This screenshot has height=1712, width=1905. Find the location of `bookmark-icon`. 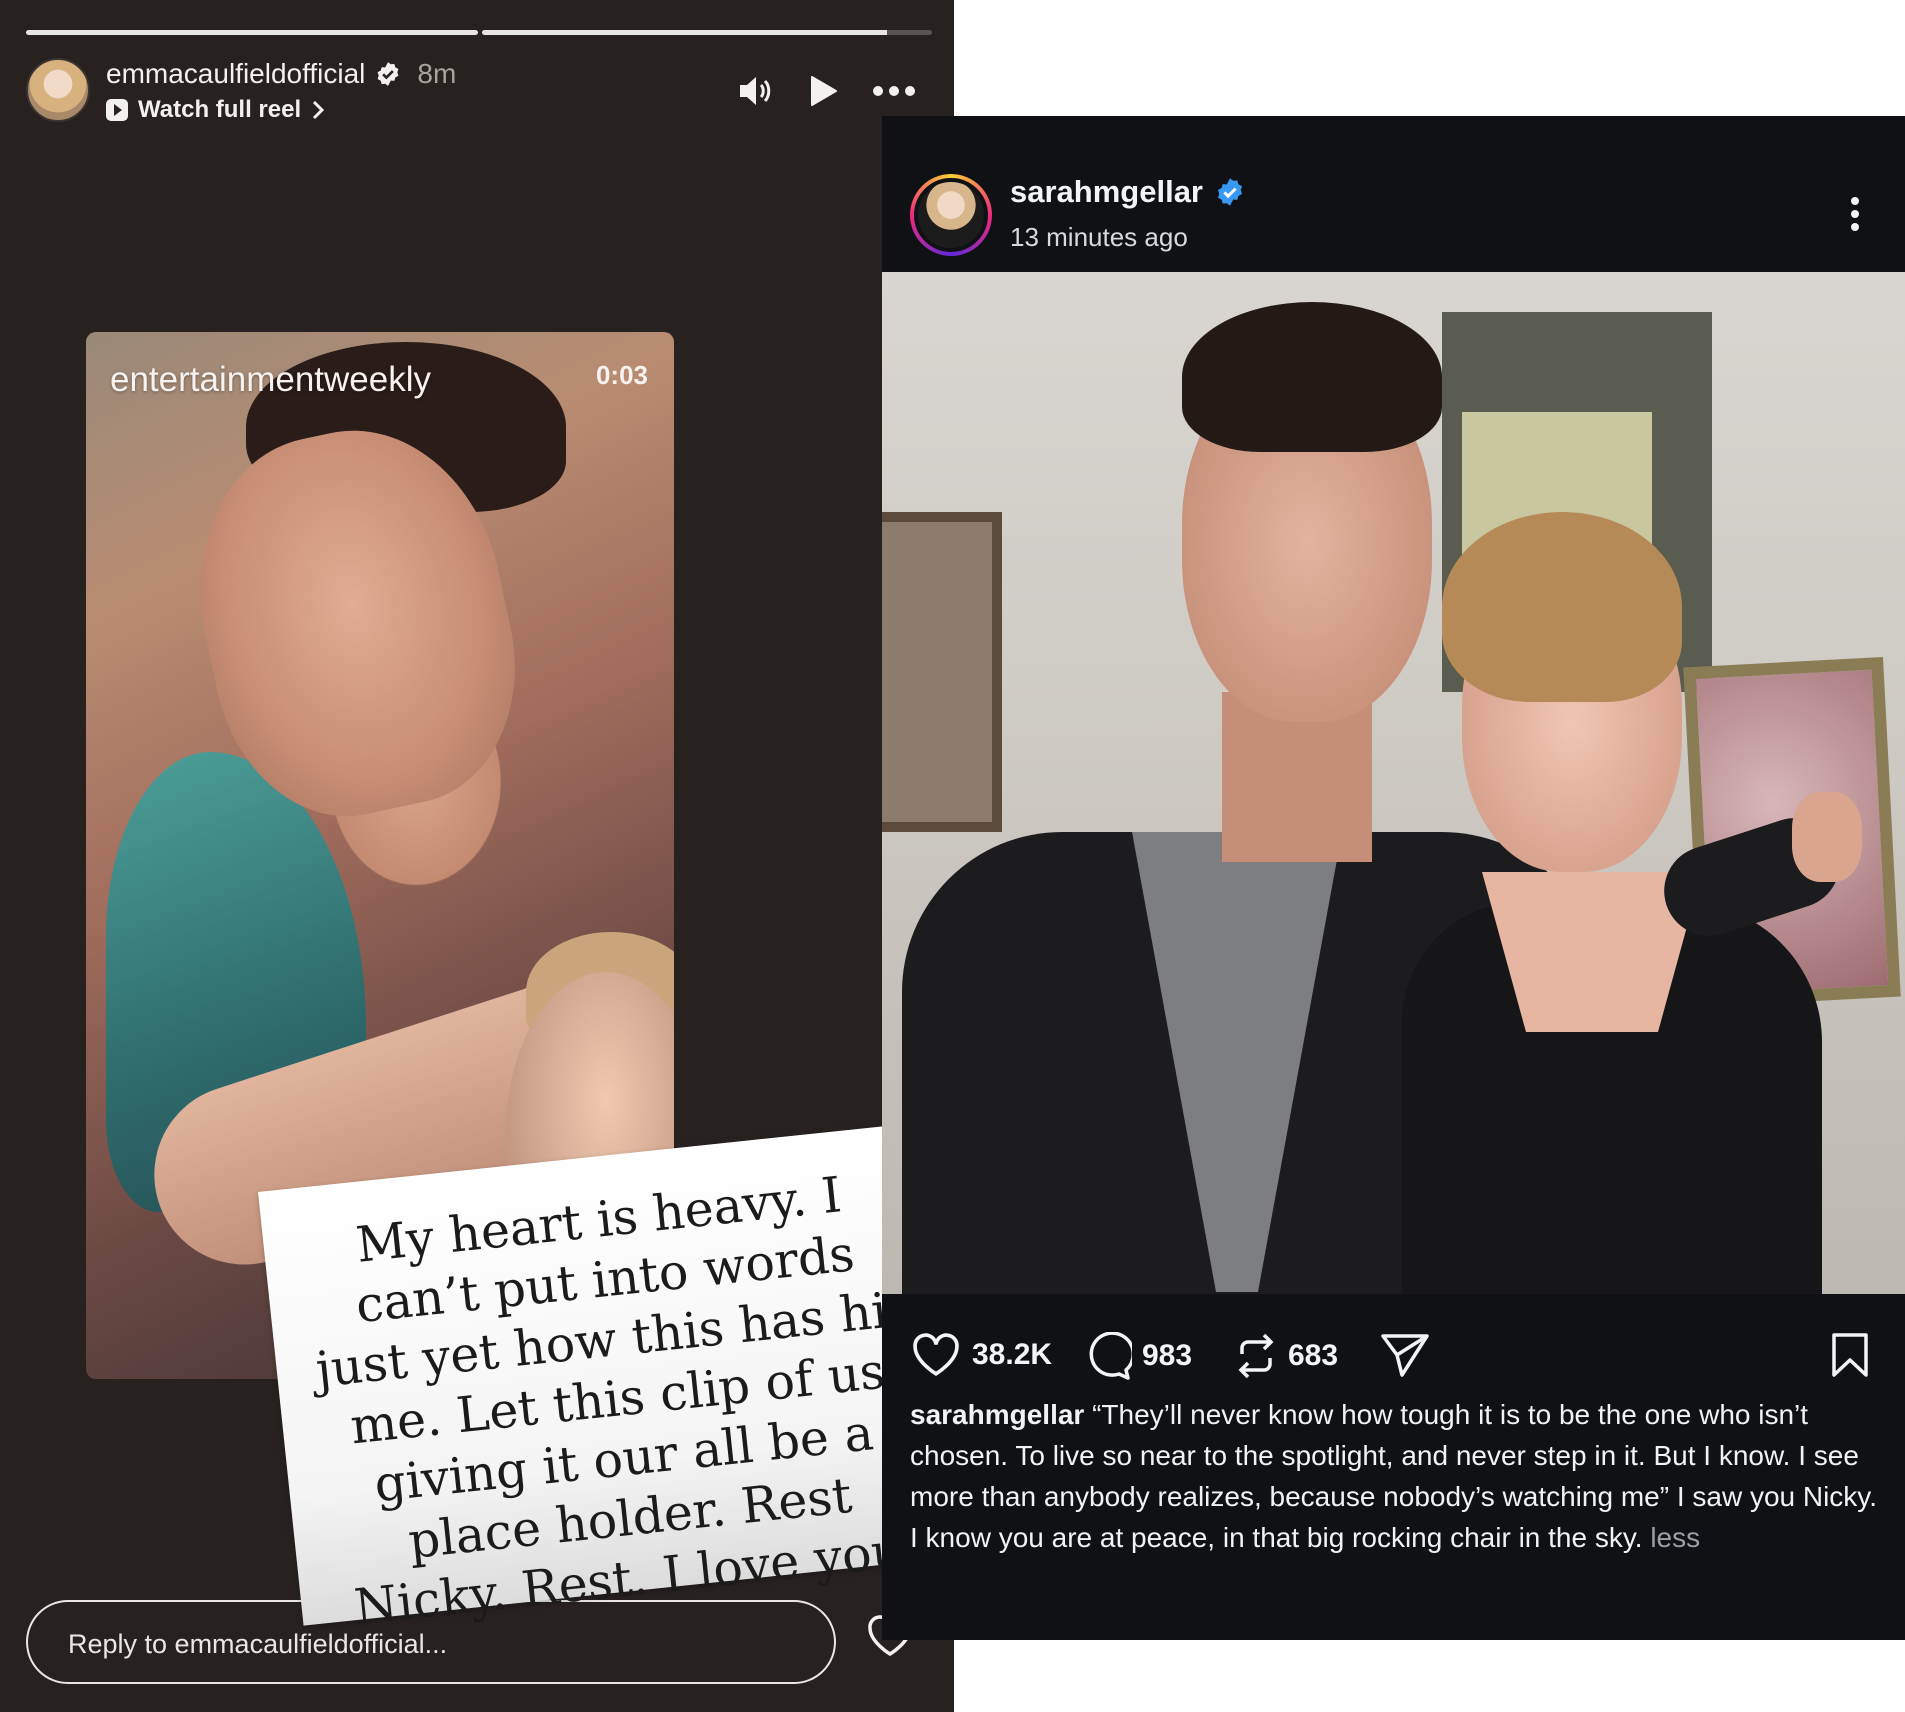

bookmark-icon is located at coordinates (1850, 1355).